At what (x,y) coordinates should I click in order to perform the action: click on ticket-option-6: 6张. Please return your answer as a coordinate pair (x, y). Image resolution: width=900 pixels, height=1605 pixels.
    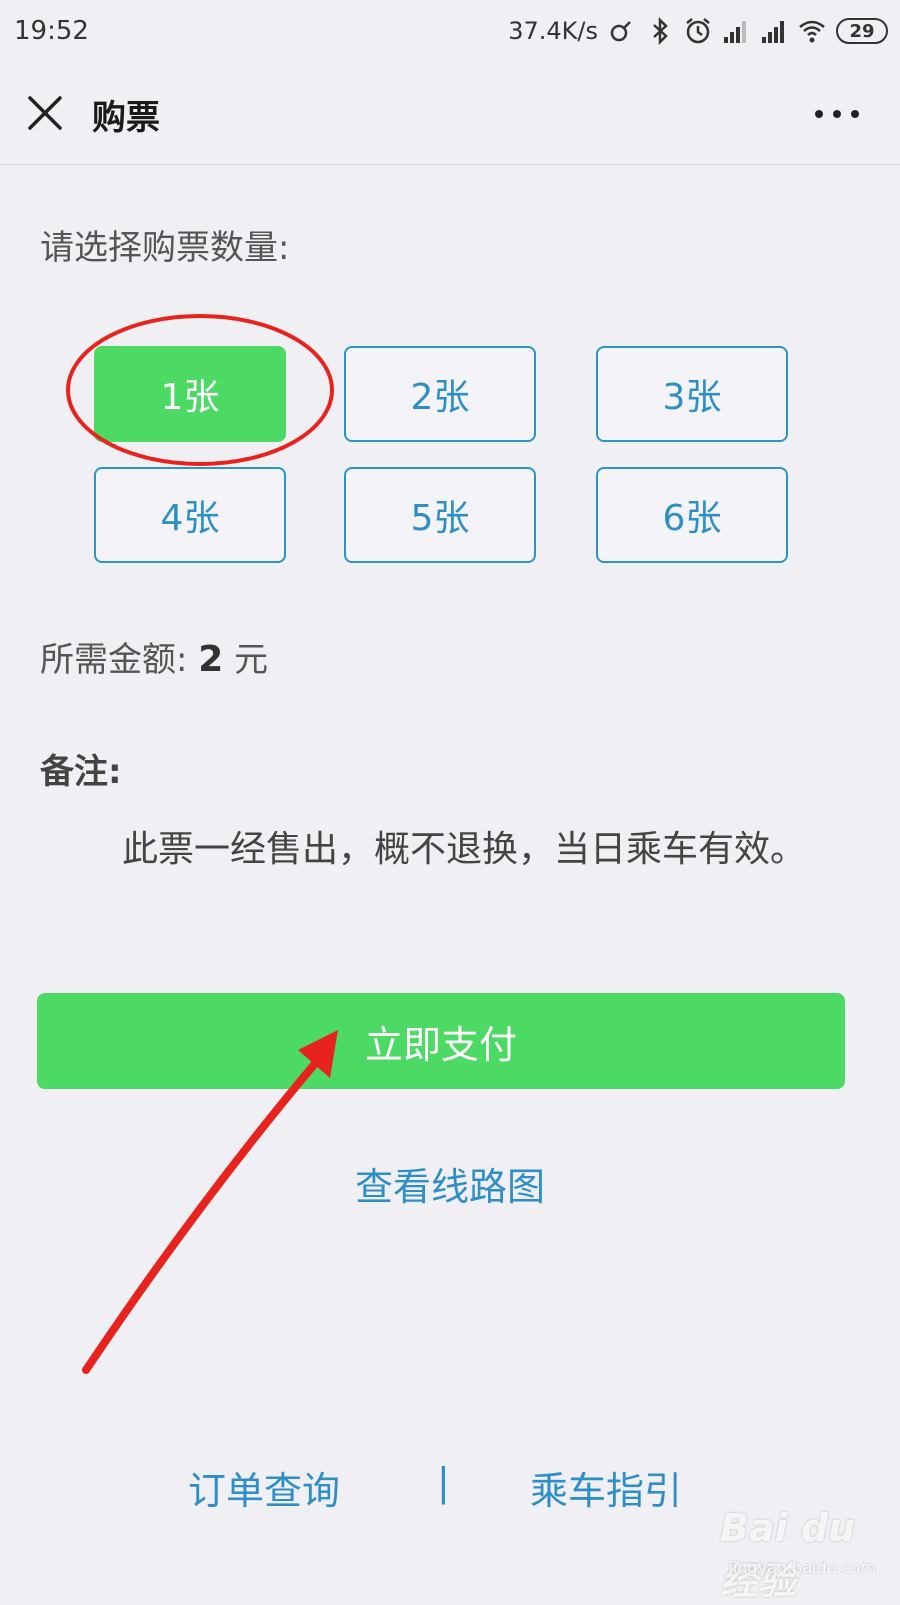
    Looking at the image, I should click on (692, 515).